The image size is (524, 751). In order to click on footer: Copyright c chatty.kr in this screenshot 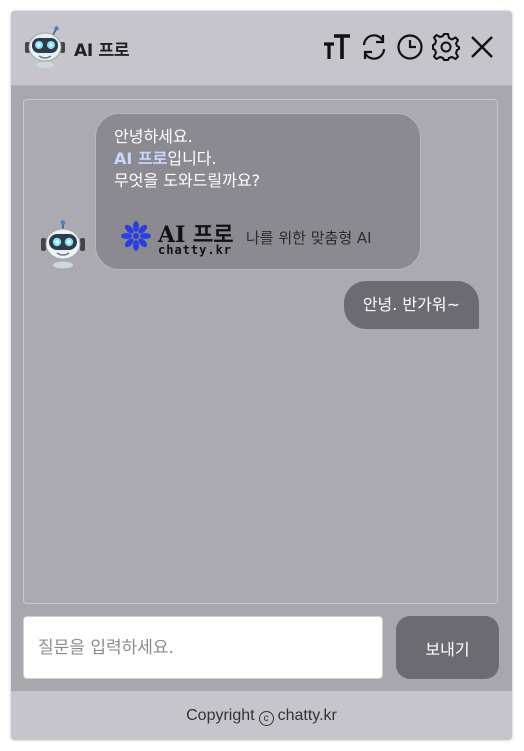, I will do `click(261, 715)`.